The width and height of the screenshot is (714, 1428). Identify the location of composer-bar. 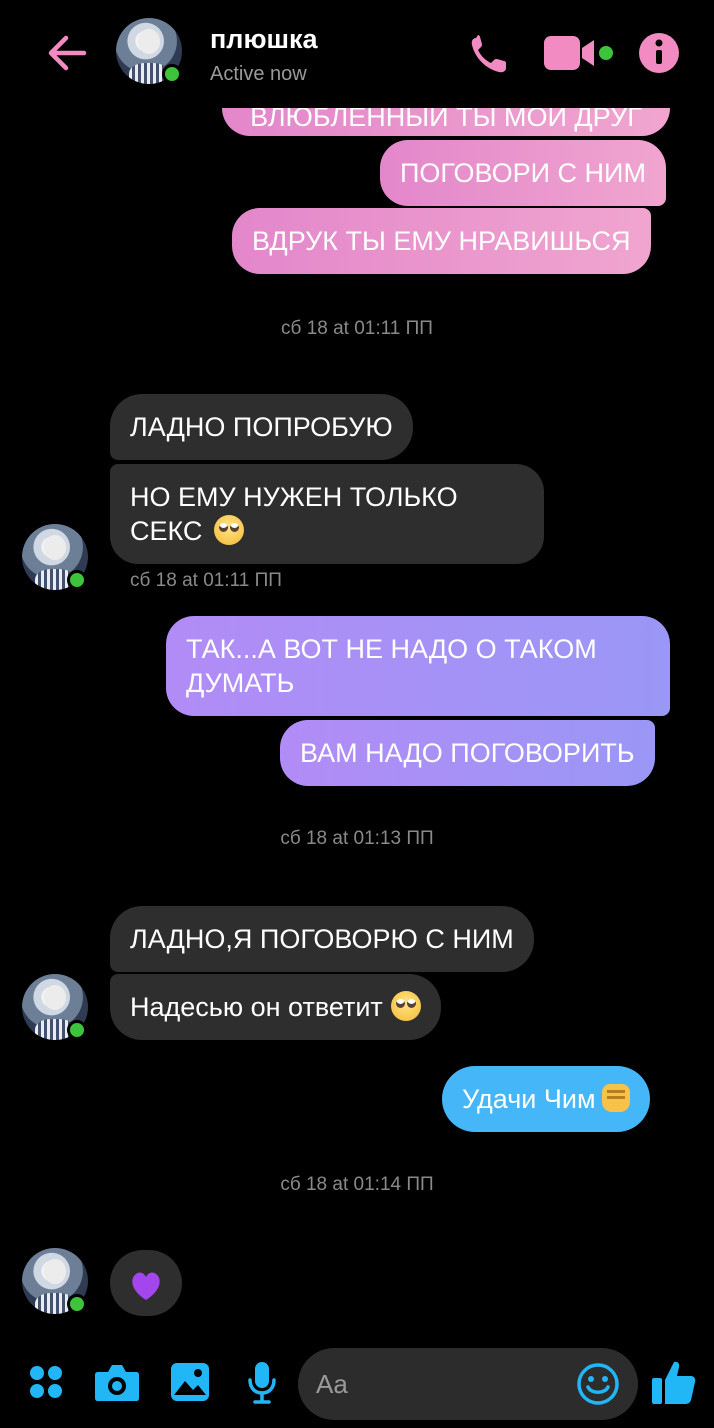
(357, 1384).